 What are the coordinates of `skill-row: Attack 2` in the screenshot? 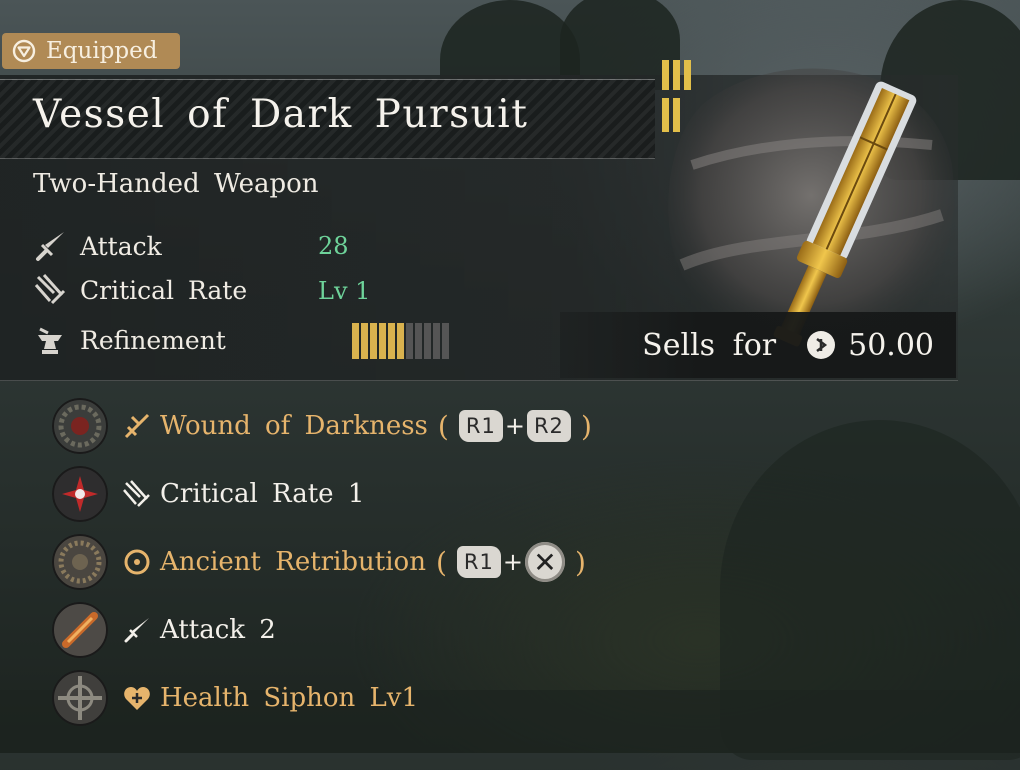 It's located at (164, 630).